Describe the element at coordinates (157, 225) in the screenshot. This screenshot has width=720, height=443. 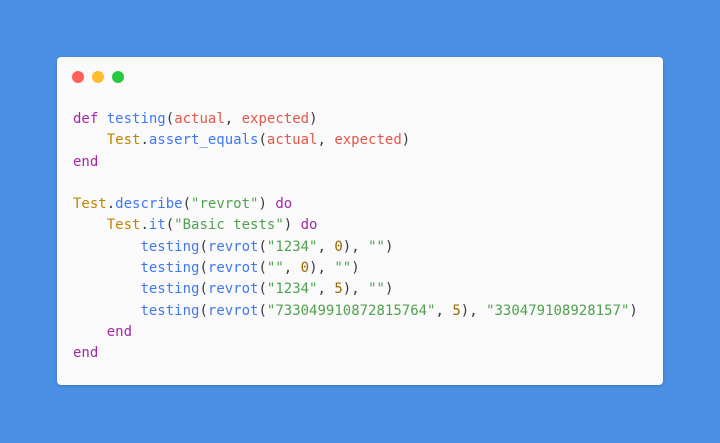
I see `code-token: it` at that location.